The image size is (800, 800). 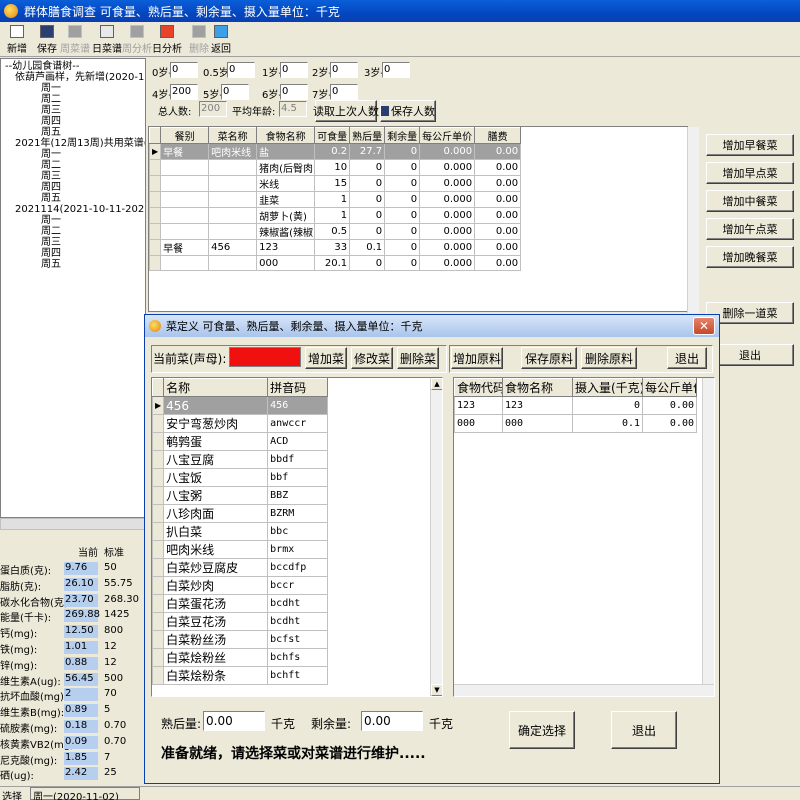 What do you see at coordinates (436, 537) in the screenshot?
I see `dish-list-vscroll: ▲ ▼` at bounding box center [436, 537].